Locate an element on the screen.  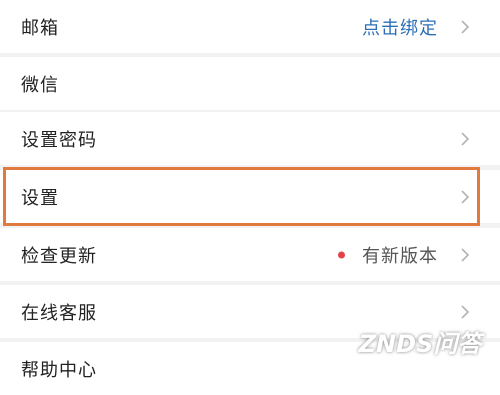
settings-item-set-password: 设置密码 is located at coordinates (250, 138).